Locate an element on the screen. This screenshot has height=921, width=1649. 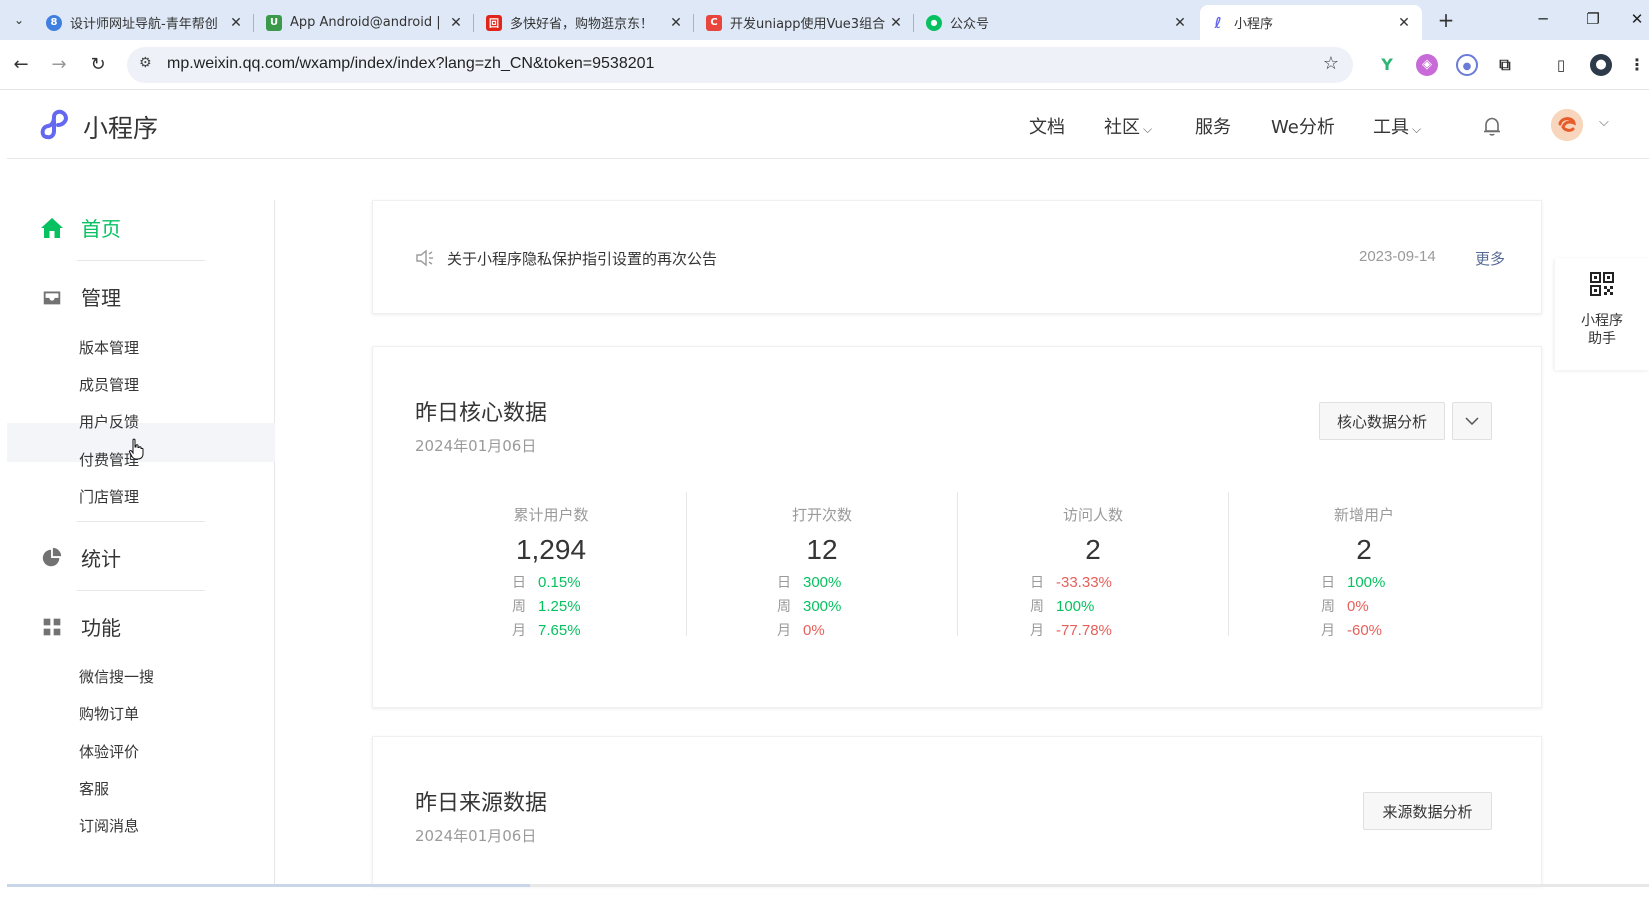
tab-favicon-icon: ℓ is located at coordinates (1218, 22).